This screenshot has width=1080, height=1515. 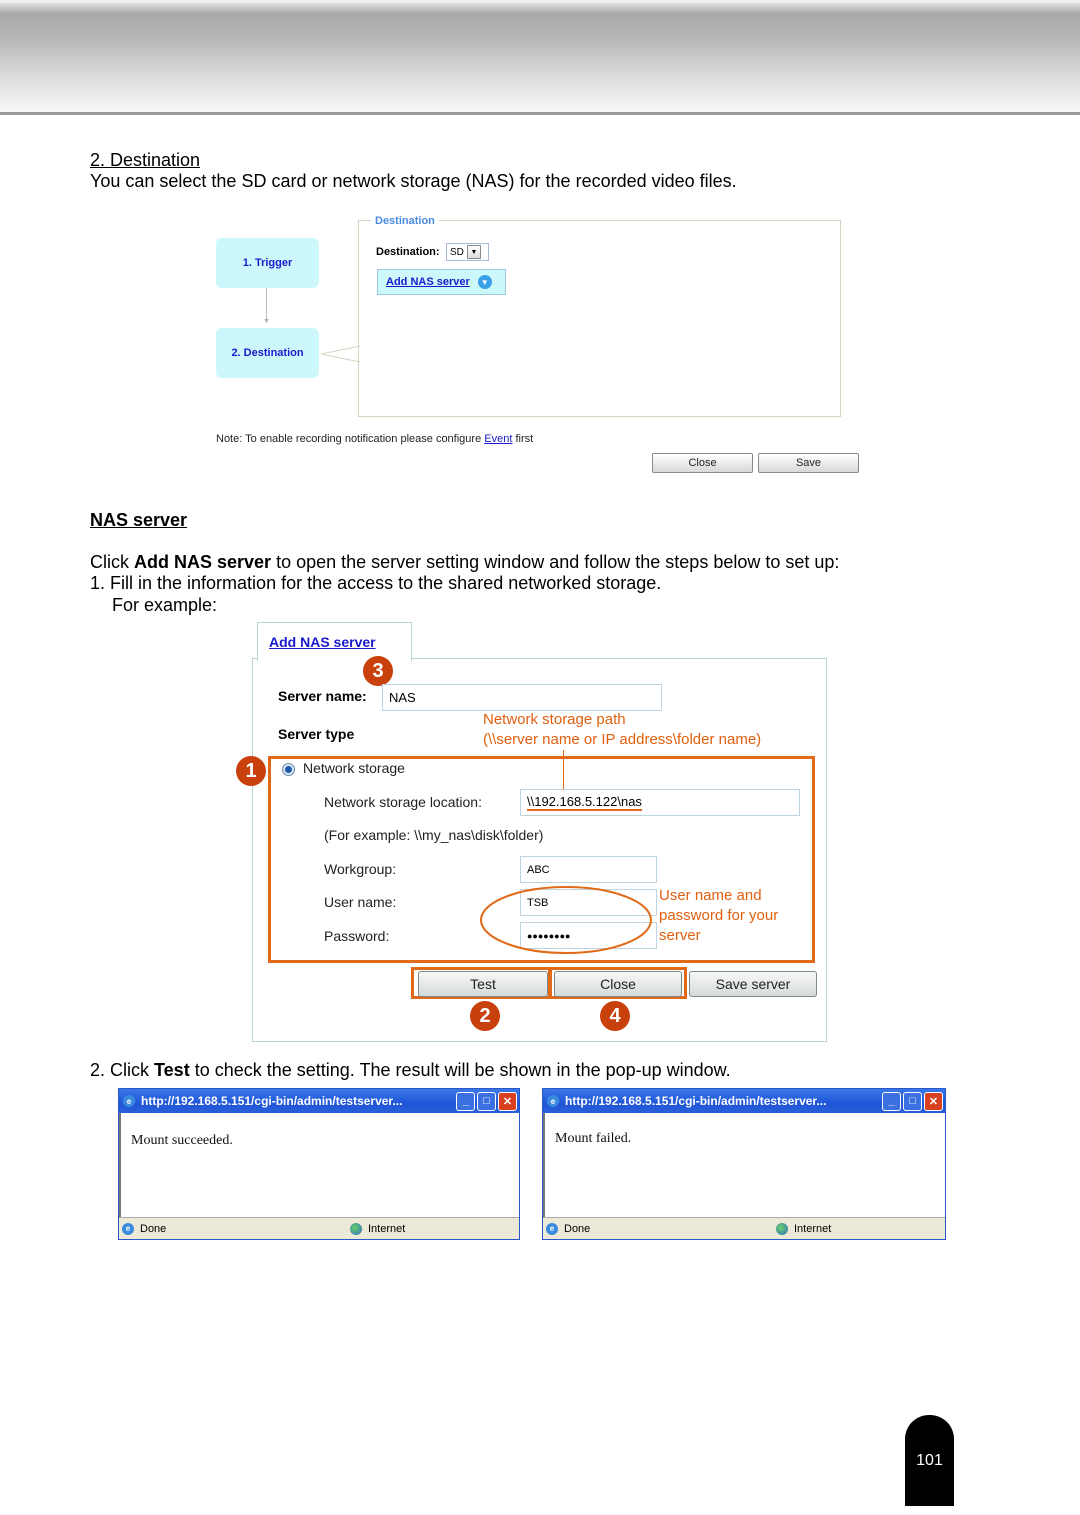 I want to click on step-trigger: 1. Trigger, so click(x=267, y=263).